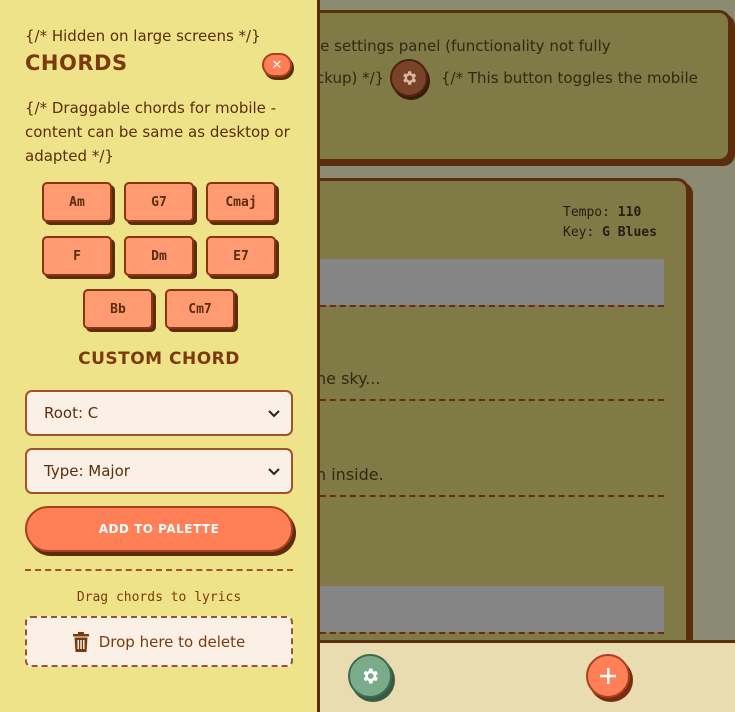 The width and height of the screenshot is (735, 712). Describe the element at coordinates (159, 202) in the screenshot. I see `chord-chip: G7` at that location.